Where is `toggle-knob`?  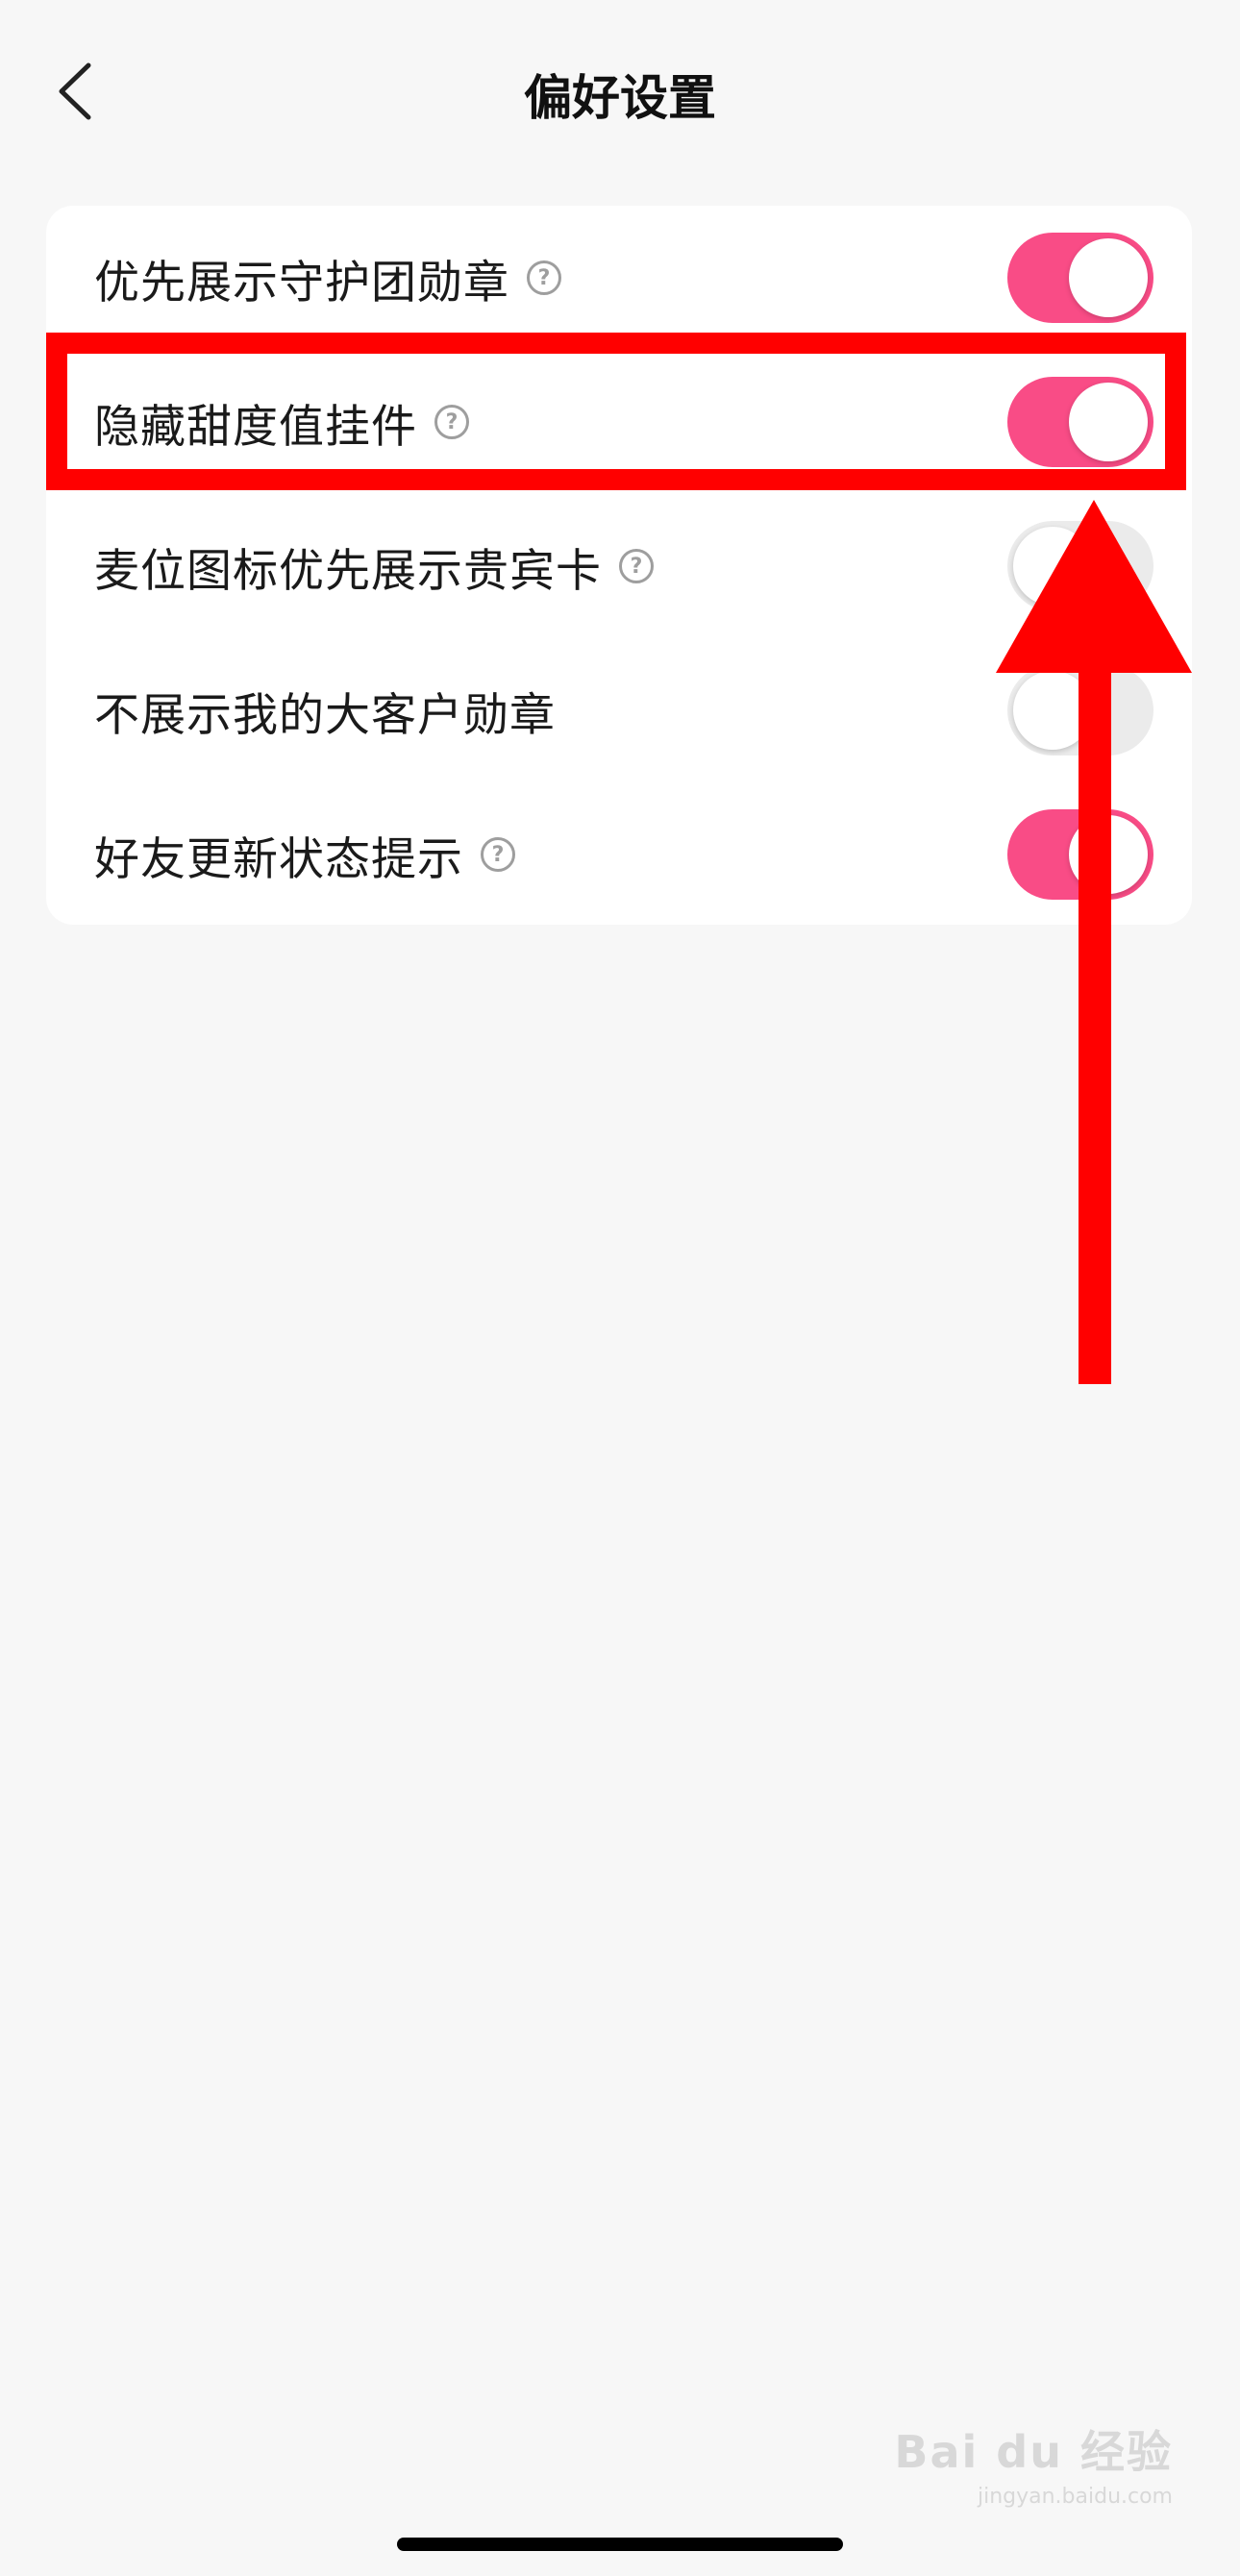 toggle-knob is located at coordinates (1108, 278).